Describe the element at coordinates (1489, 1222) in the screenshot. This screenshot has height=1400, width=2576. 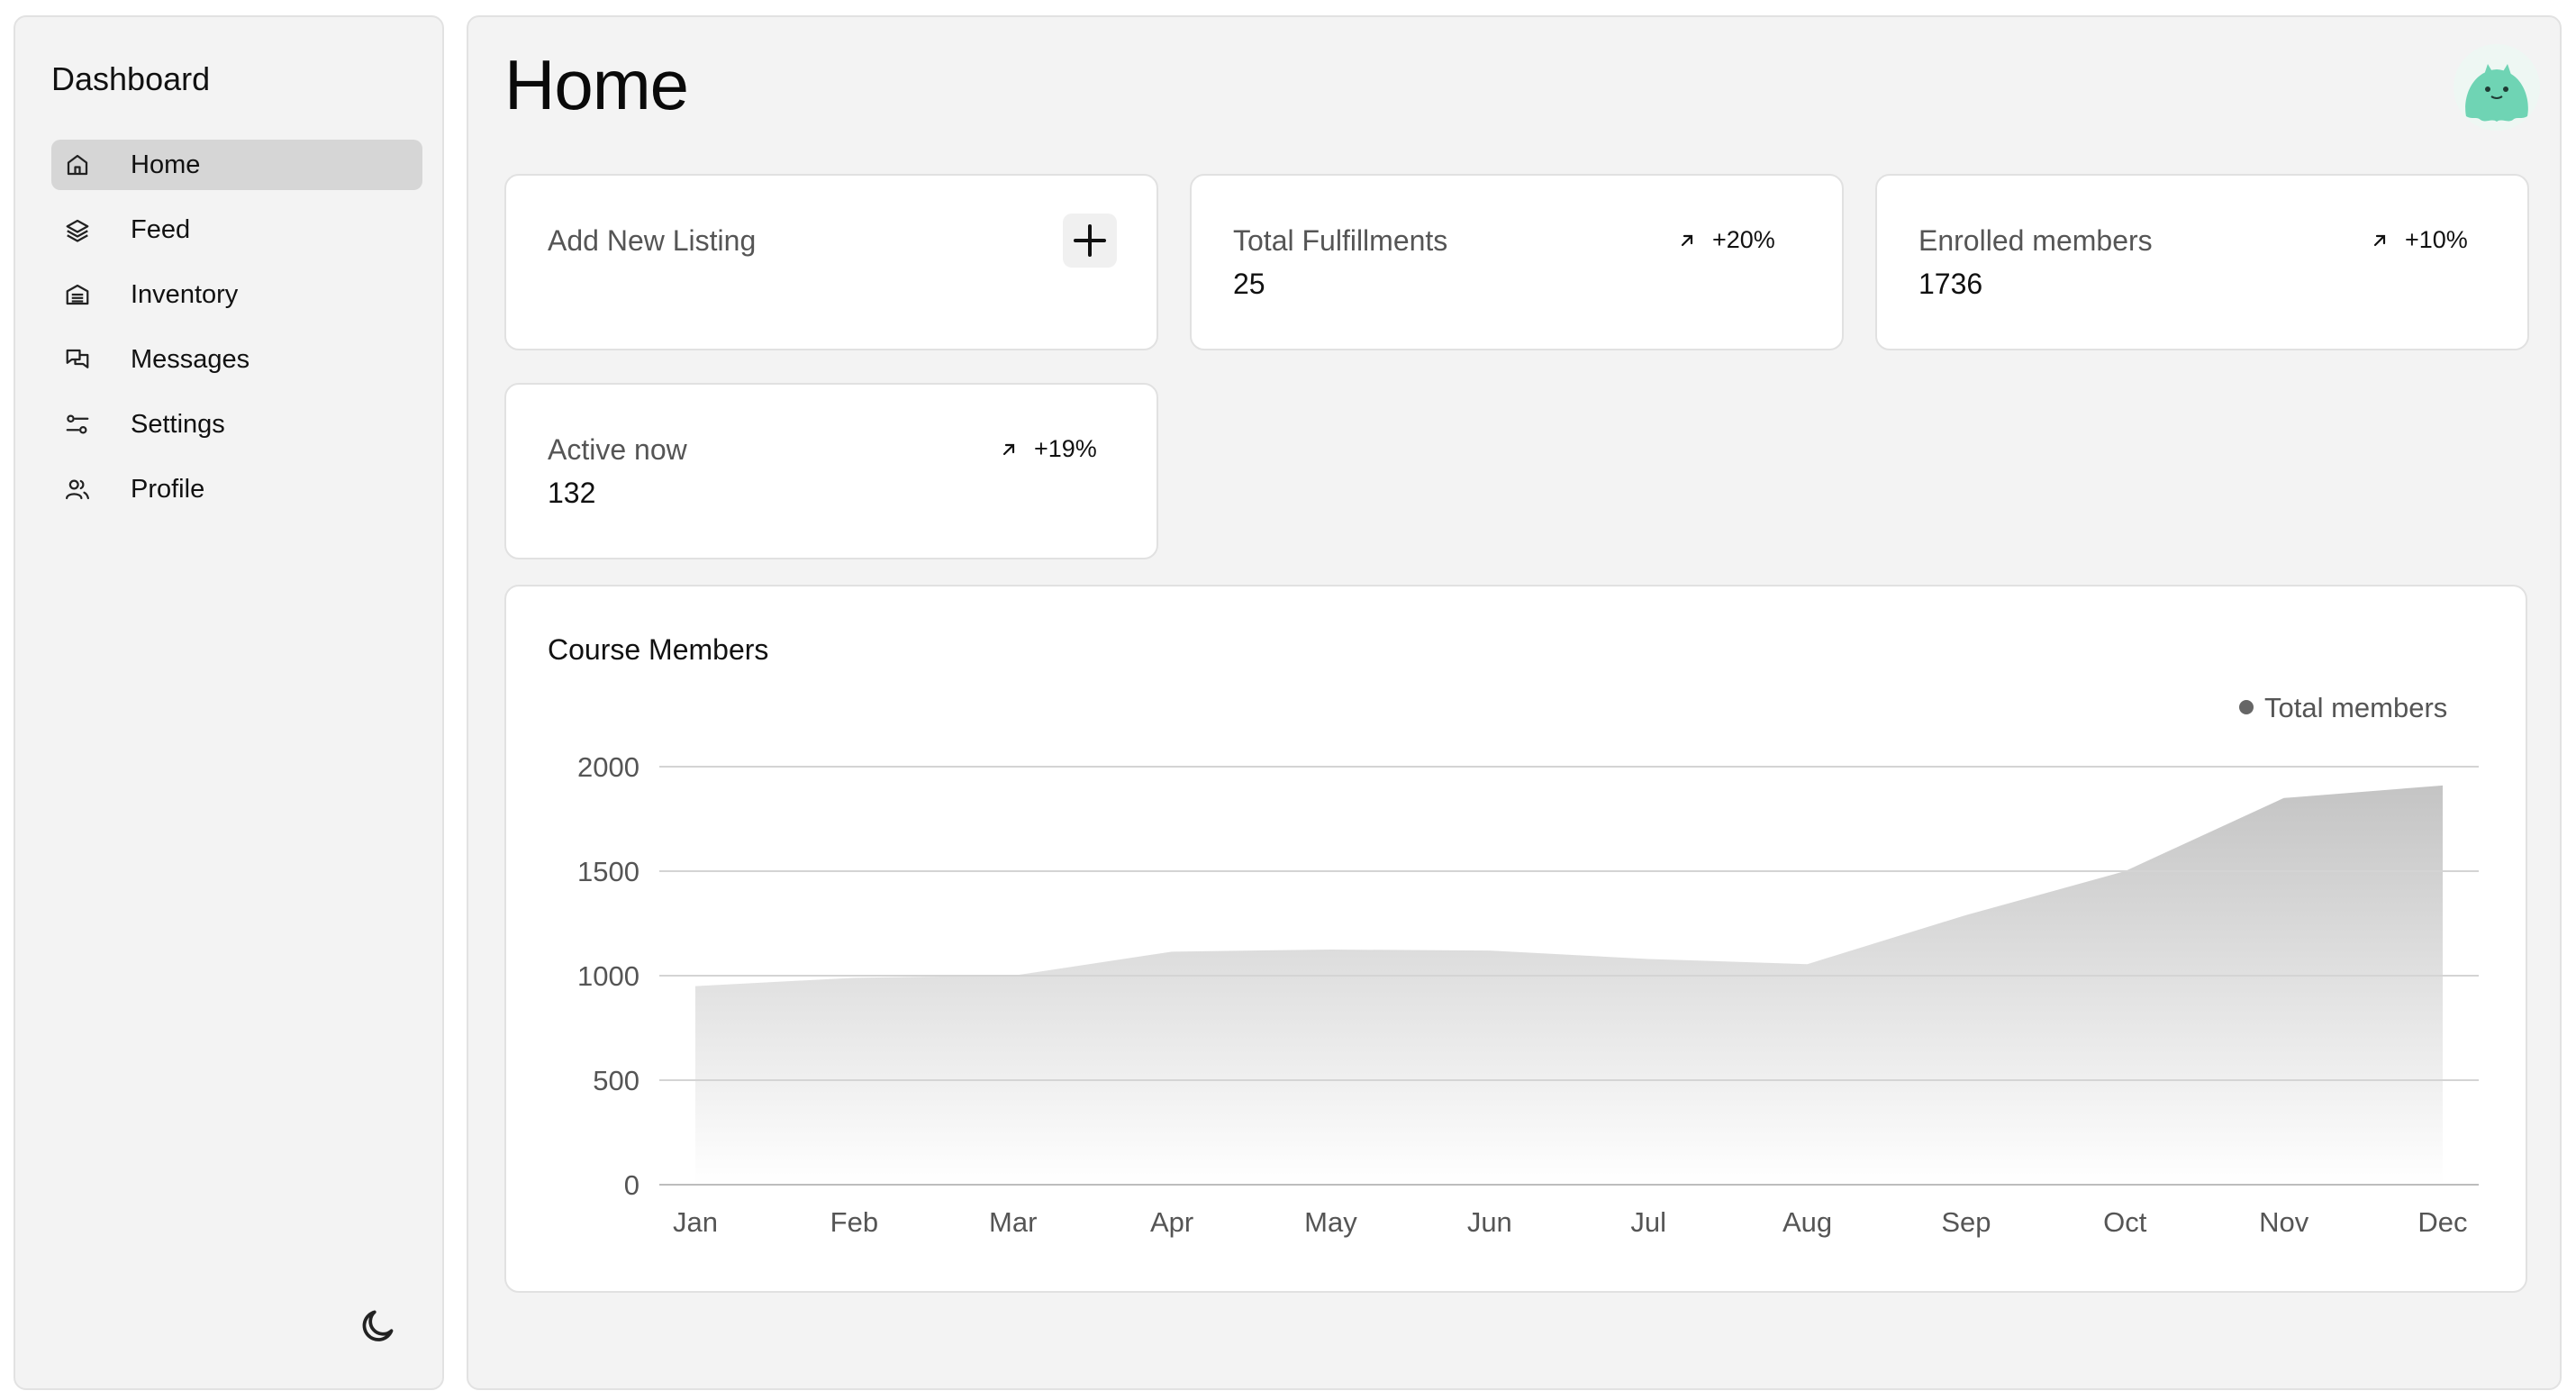
I see `x-tick-label: Jun` at that location.